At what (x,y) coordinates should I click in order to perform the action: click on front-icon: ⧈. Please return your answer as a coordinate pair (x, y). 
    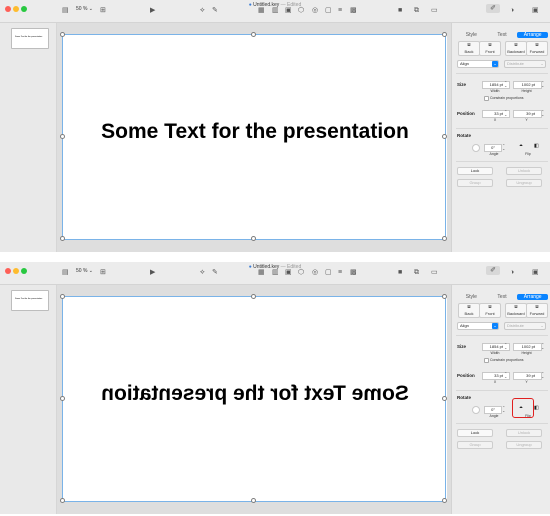
    Looking at the image, I should click on (490, 45).